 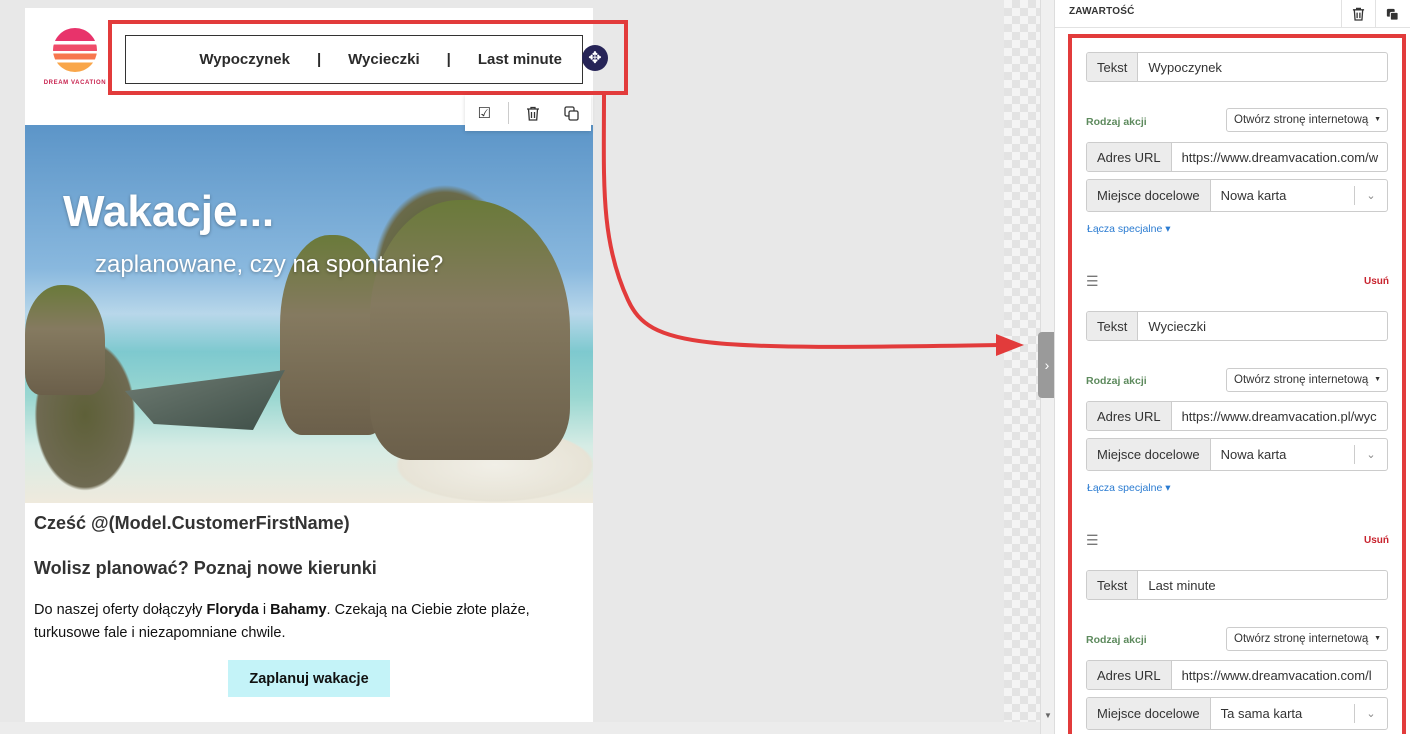 What do you see at coordinates (595, 58) in the screenshot?
I see `move-icon: ✥` at bounding box center [595, 58].